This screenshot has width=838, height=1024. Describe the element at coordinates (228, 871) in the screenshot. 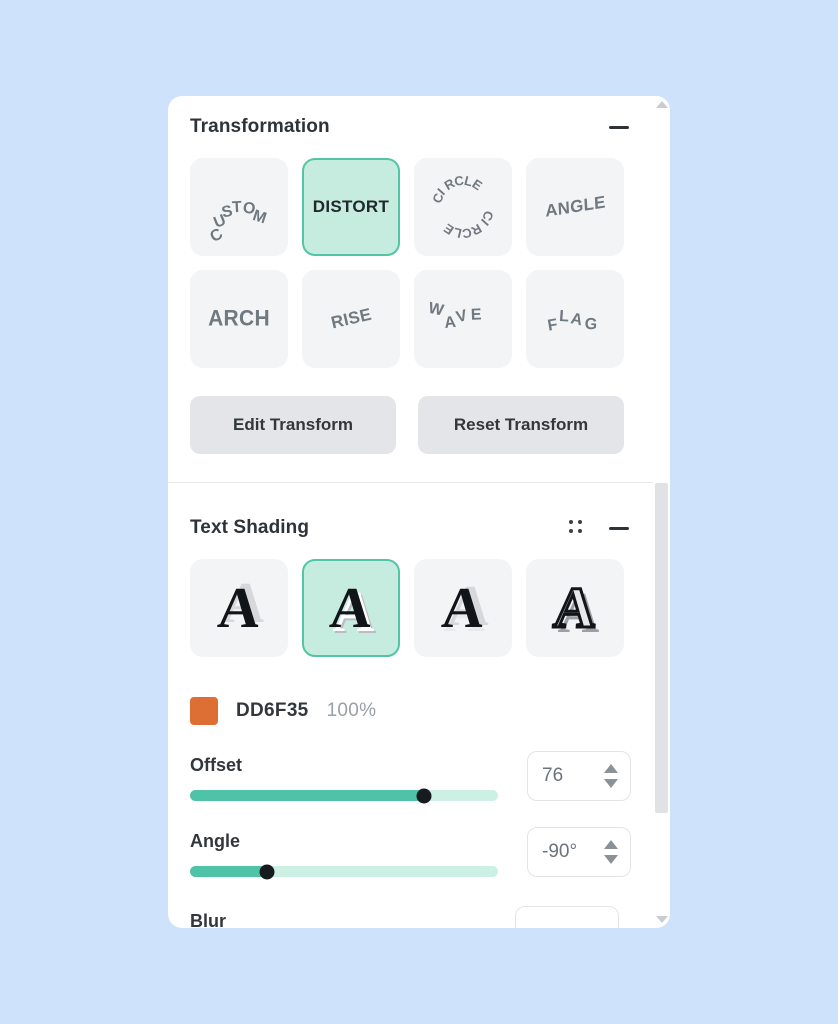

I see `angle-slider-fill` at that location.